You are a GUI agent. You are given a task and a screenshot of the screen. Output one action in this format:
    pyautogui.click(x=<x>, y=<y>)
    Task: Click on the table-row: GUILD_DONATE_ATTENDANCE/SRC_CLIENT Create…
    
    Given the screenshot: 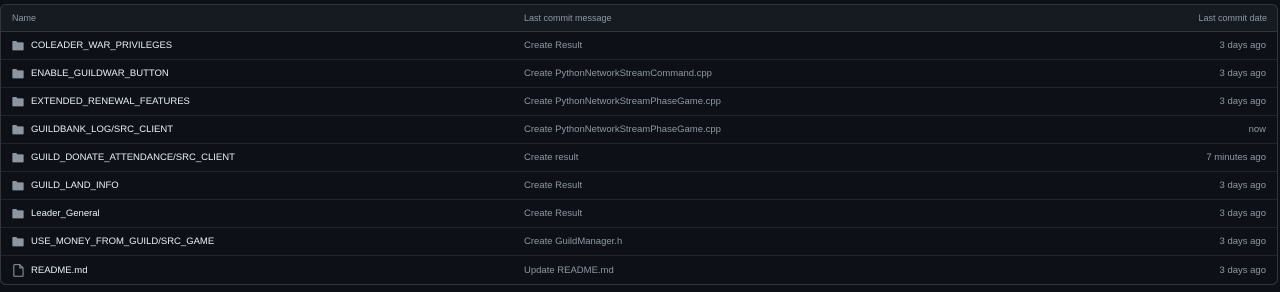 What is the action you would take?
    pyautogui.click(x=639, y=158)
    